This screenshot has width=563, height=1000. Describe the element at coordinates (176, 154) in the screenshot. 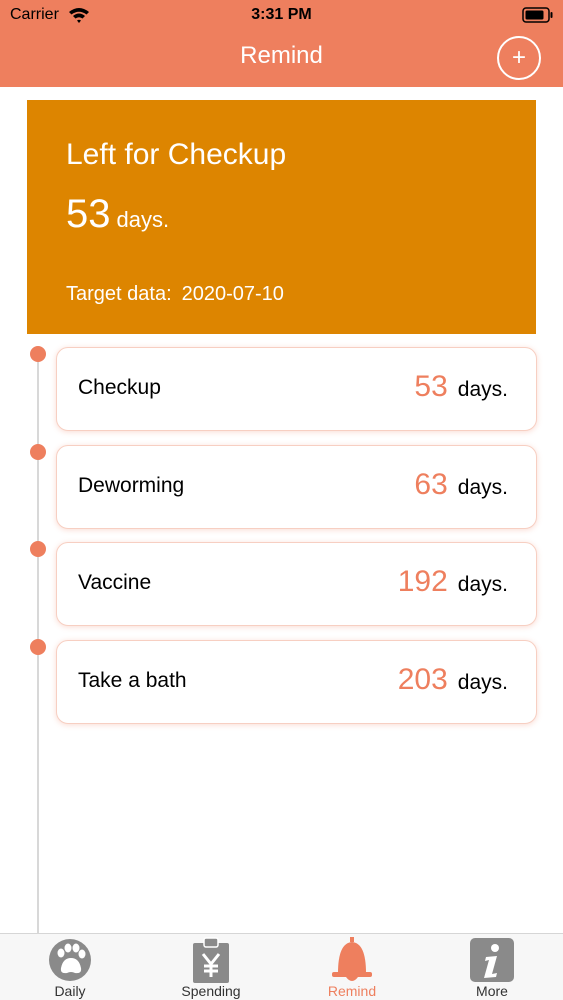

I see `summary-title: Left for Checkup` at that location.